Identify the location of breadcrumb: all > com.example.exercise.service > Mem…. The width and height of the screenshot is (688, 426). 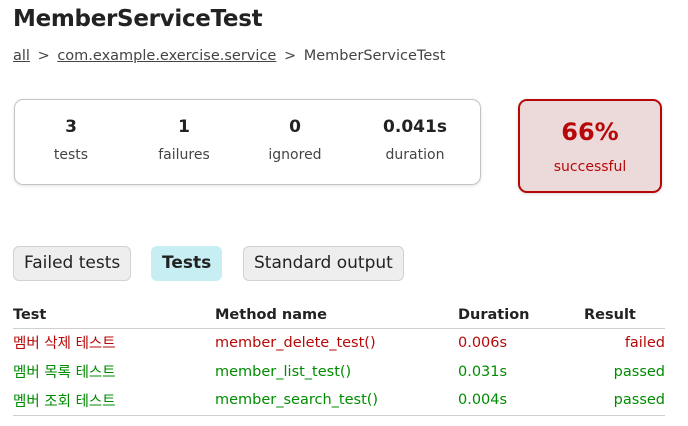
(229, 56).